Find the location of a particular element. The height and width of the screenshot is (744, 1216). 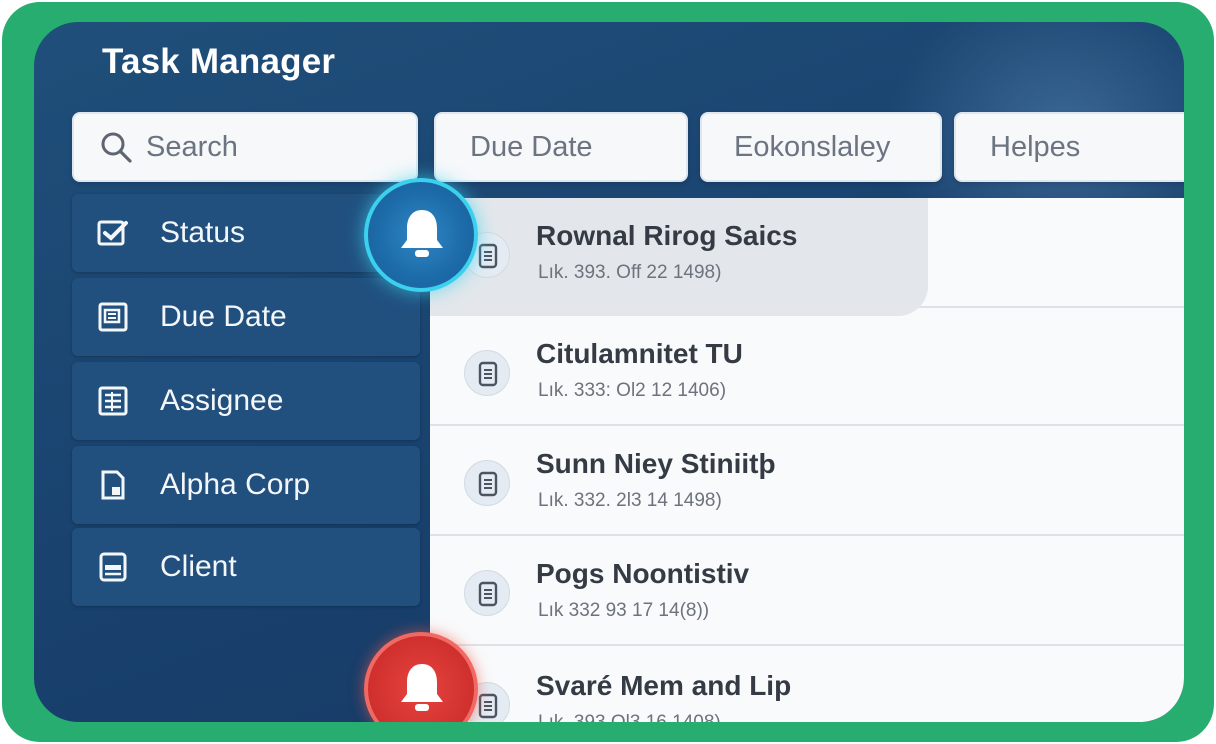

task-name: Citulamnitet TU is located at coordinates (639, 353).